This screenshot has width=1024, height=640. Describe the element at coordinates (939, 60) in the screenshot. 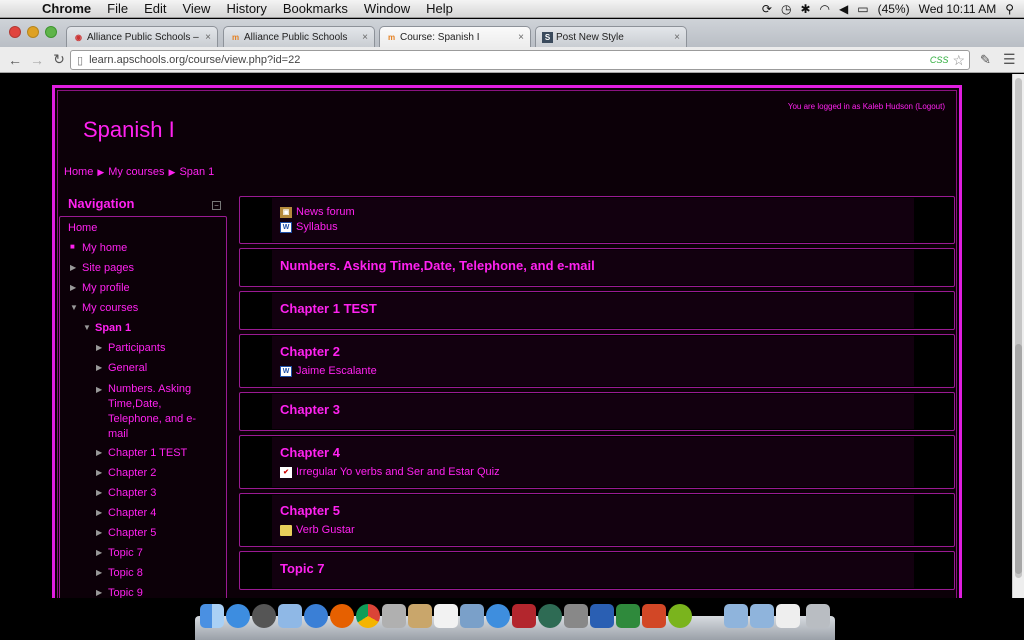

I see `css-extension-icon: CSS` at that location.